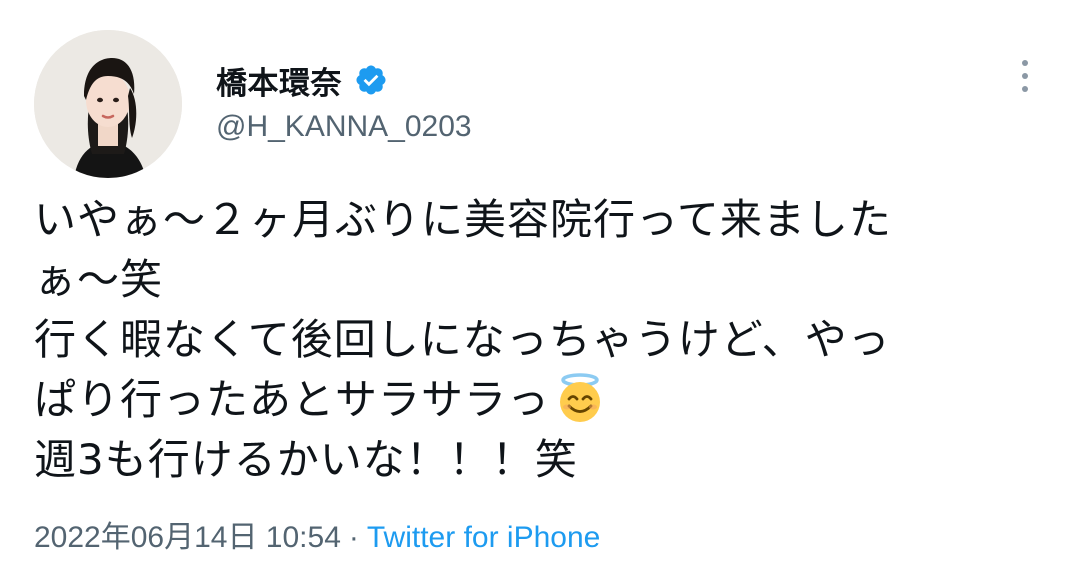  I want to click on author-name-row: 橋本環奈, so click(302, 80).